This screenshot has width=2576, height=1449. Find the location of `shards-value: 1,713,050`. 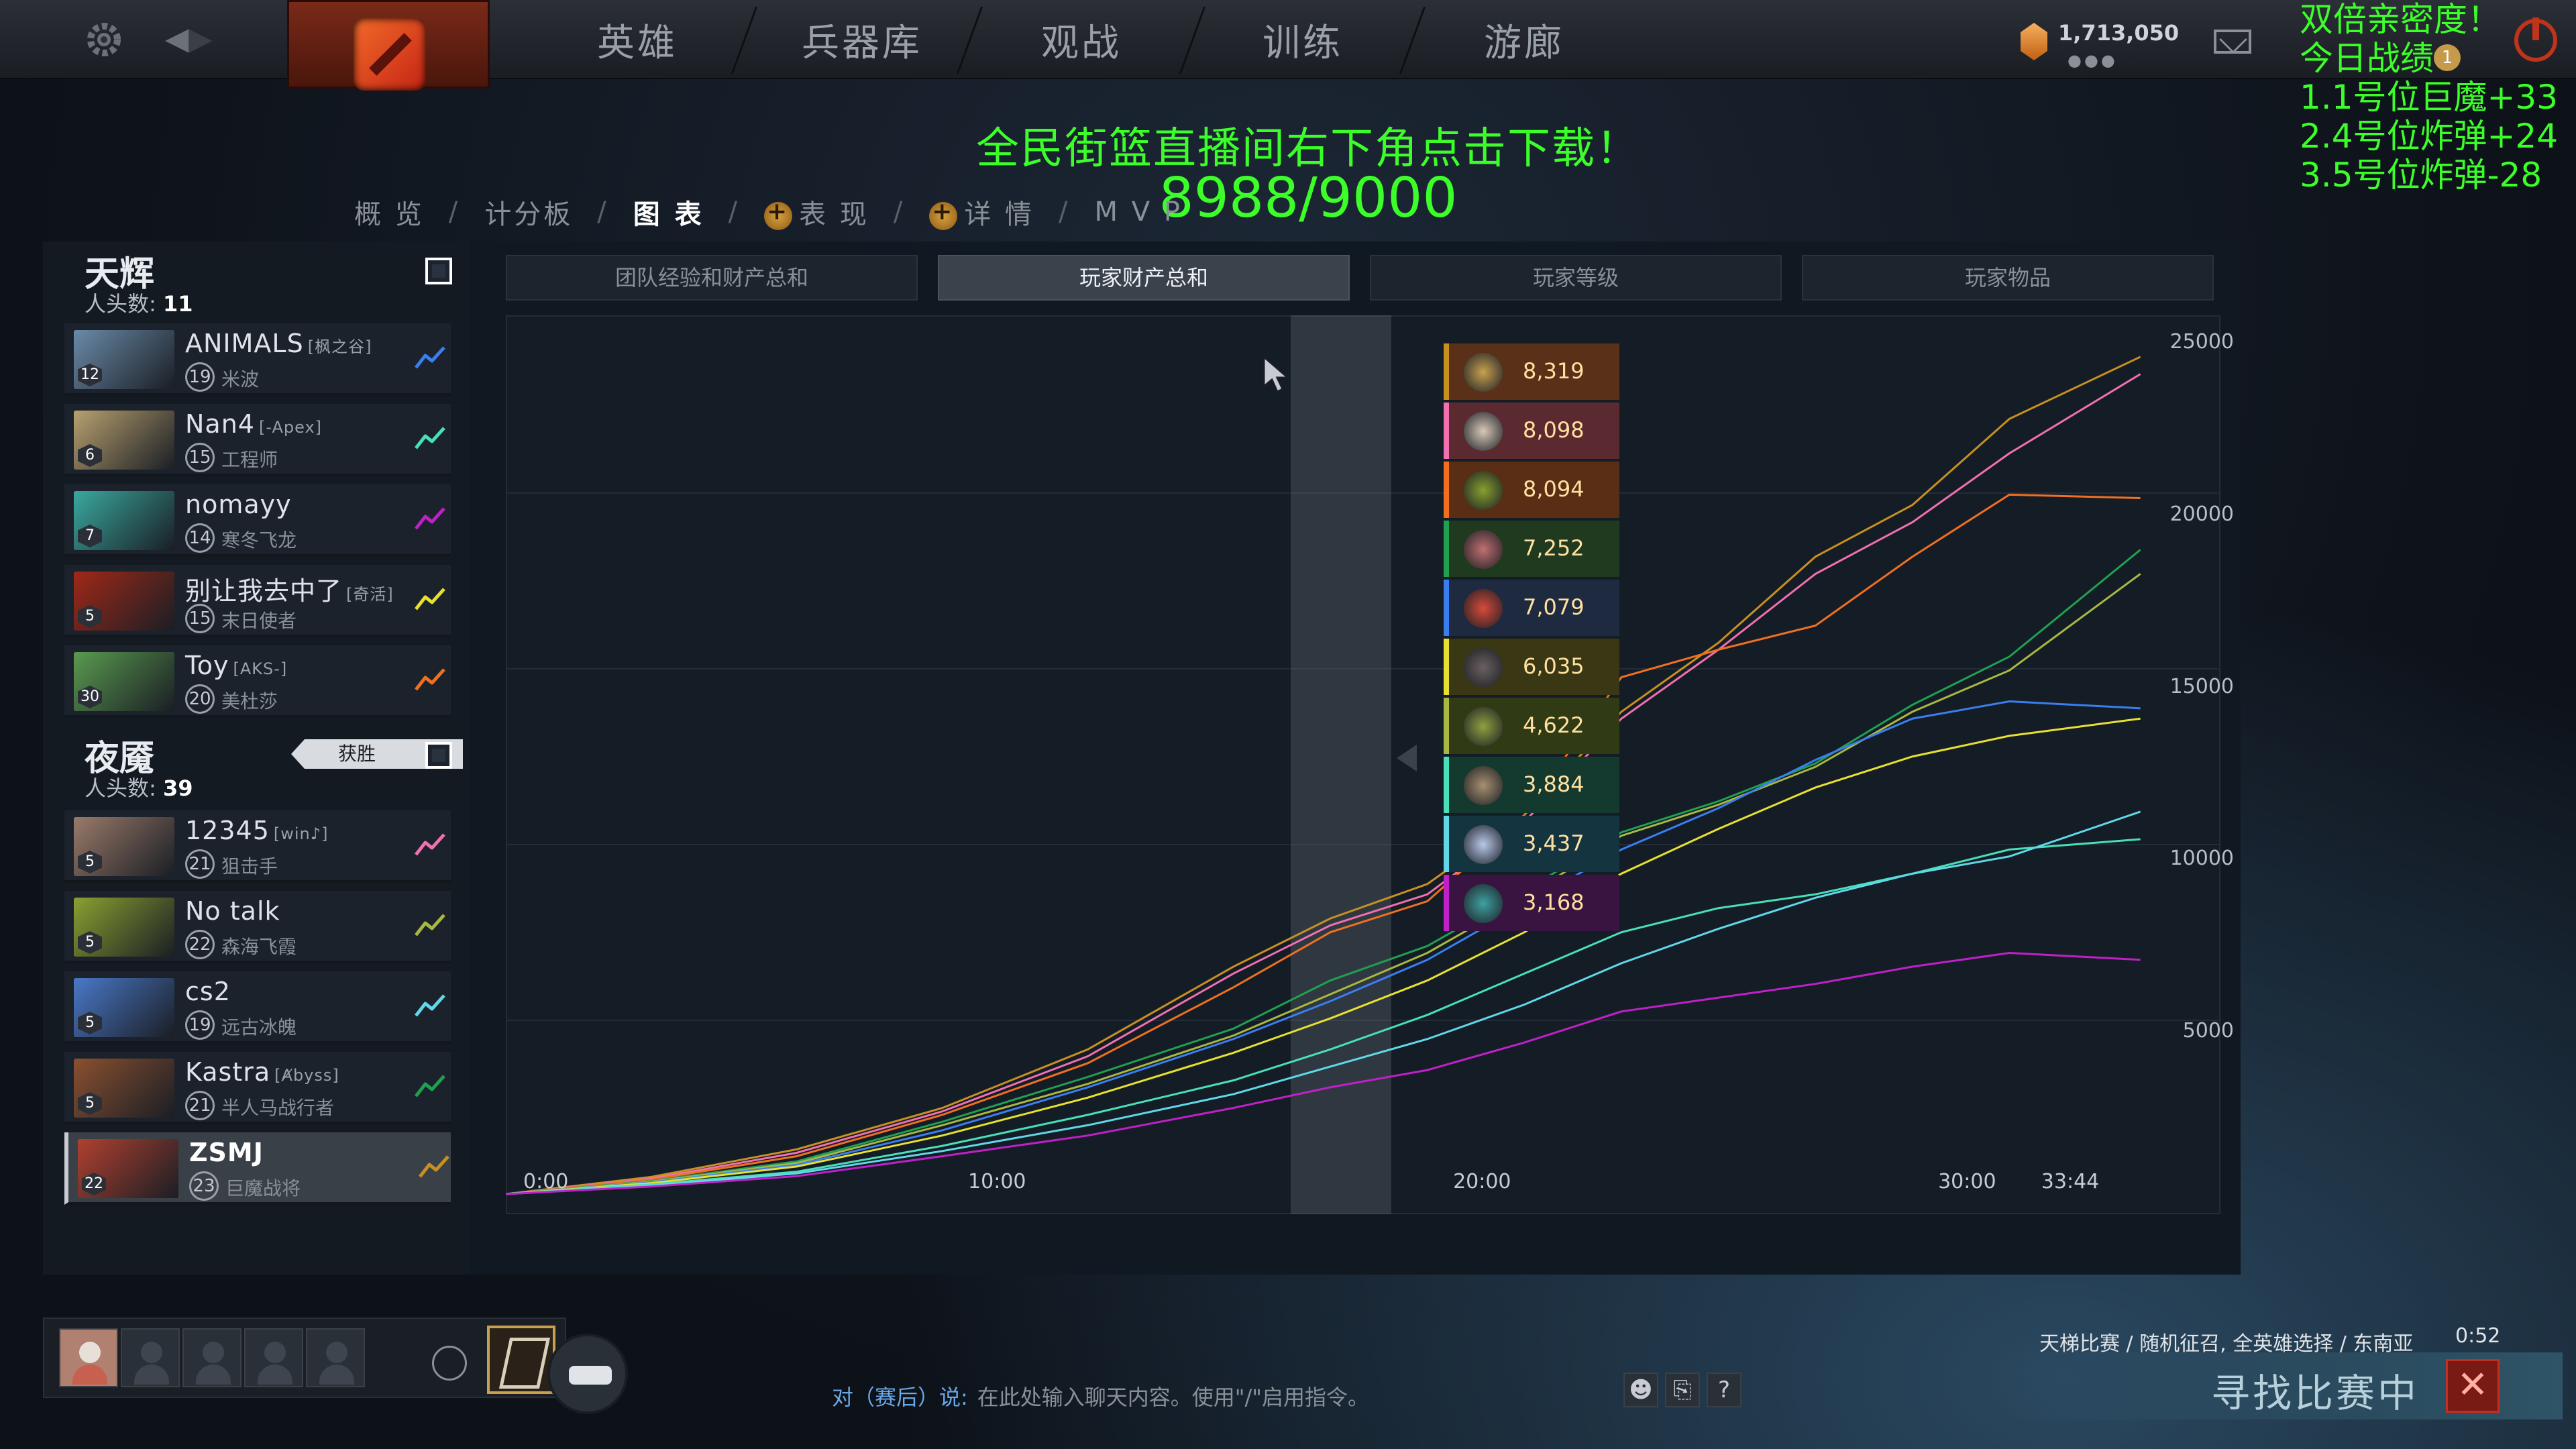

shards-value: 1,713,050 is located at coordinates (2119, 33).